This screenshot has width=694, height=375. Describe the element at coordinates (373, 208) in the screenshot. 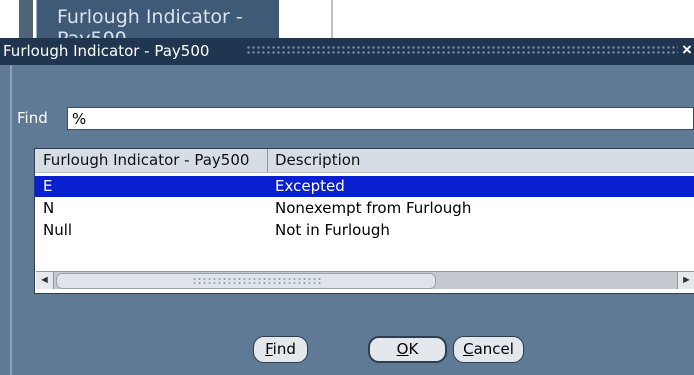

I see `row-description: Nonexempt from Furlough` at that location.